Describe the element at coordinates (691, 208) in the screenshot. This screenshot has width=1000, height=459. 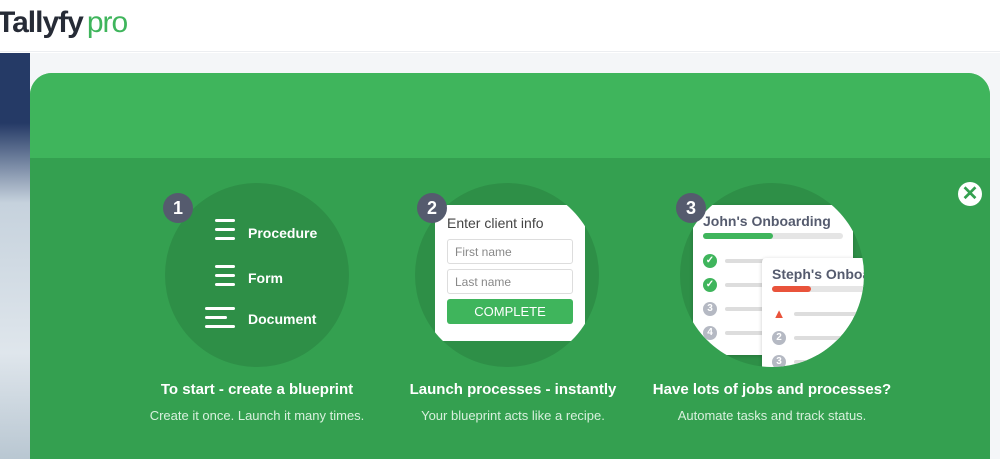
I see `step-3-badge: 3` at that location.